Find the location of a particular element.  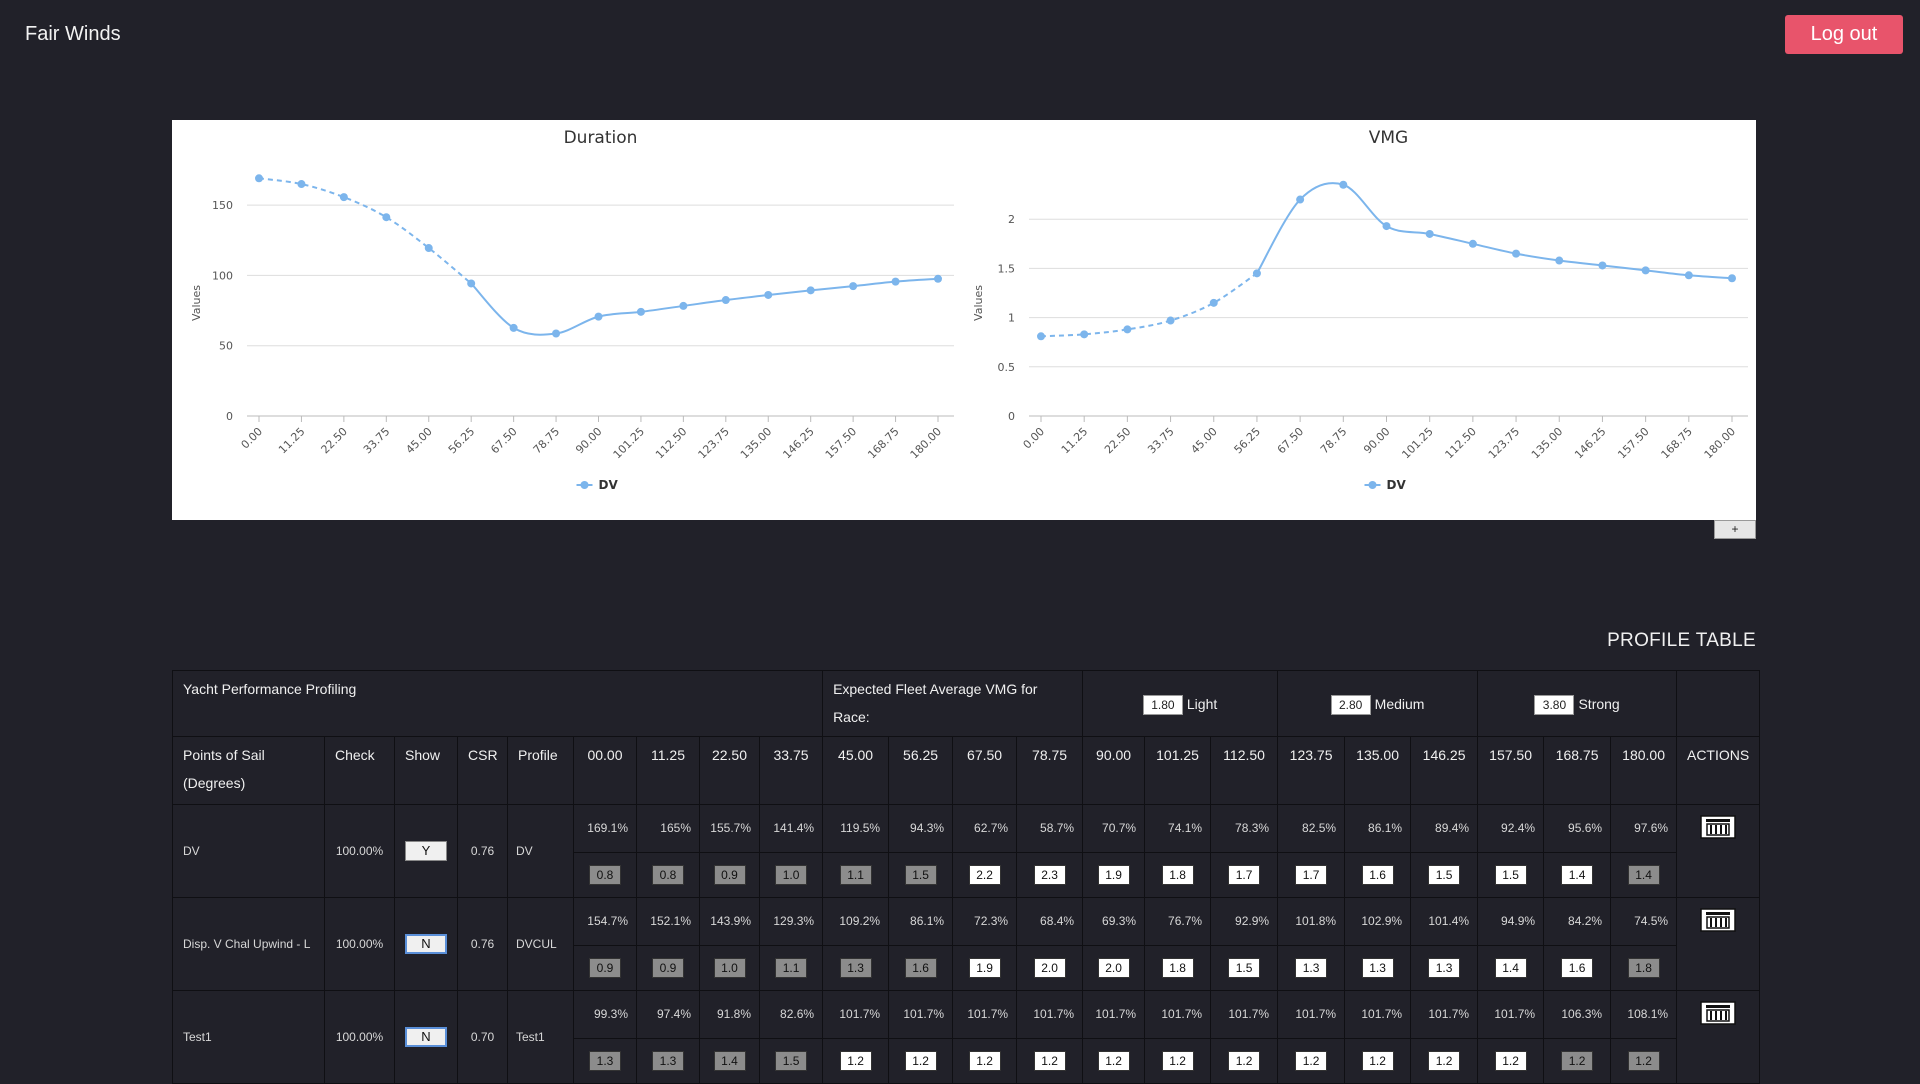

actions-header: ACTIONS is located at coordinates (1718, 770).